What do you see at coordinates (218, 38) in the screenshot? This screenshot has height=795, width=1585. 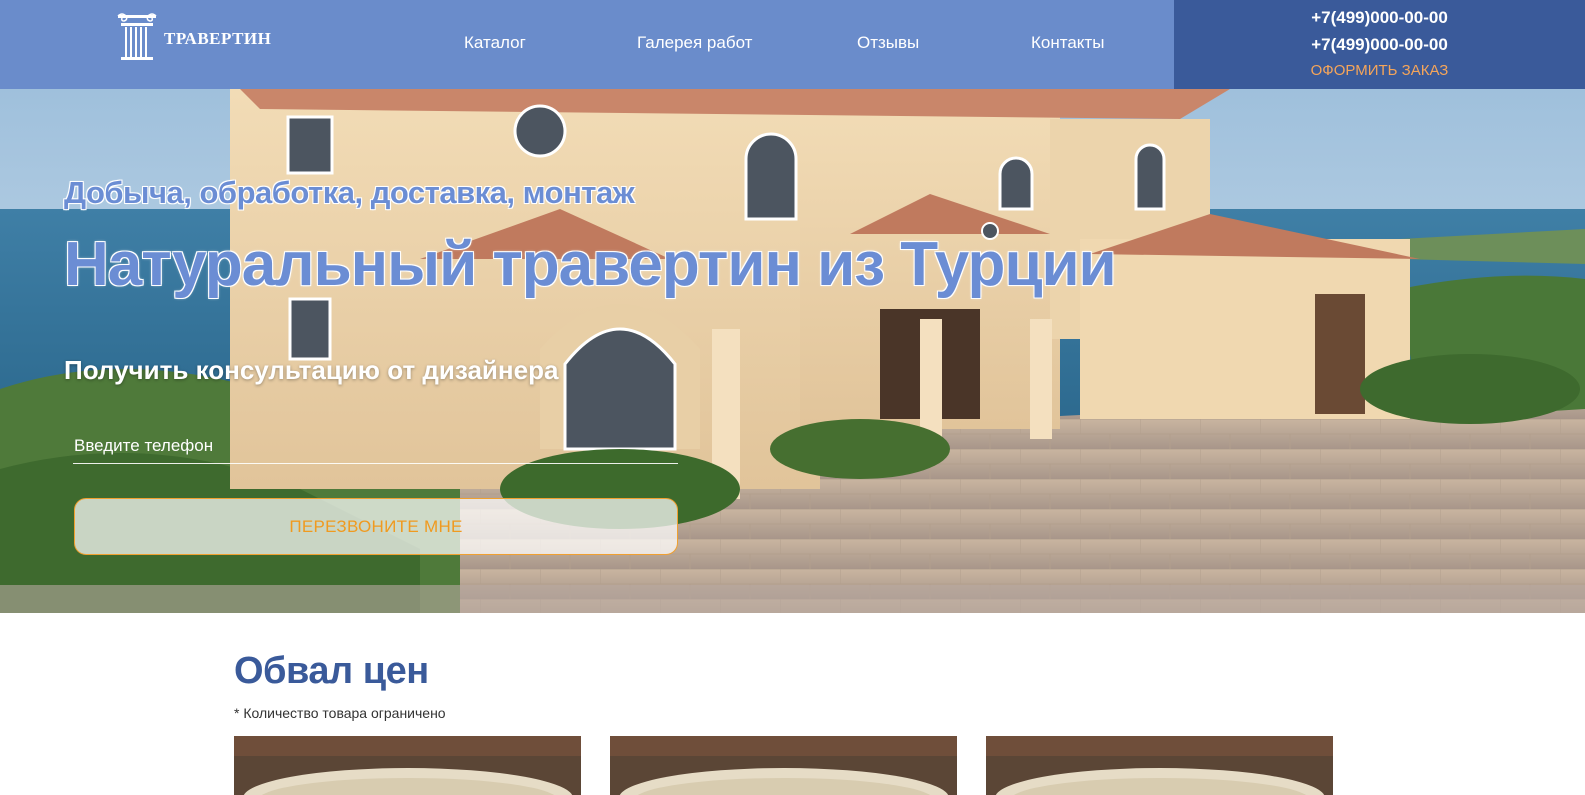 I see `logo-text: ТРАВЕРТИН` at bounding box center [218, 38].